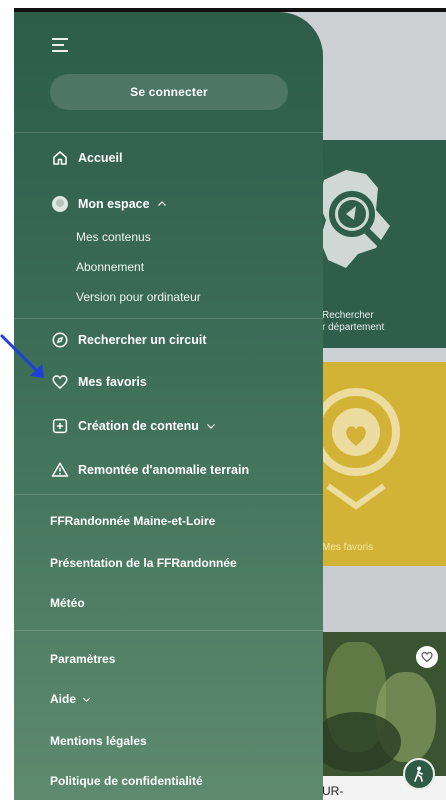 Image resolution: width=446 pixels, height=800 pixels. What do you see at coordinates (22, 356) in the screenshot?
I see `annotation-arrow` at bounding box center [22, 356].